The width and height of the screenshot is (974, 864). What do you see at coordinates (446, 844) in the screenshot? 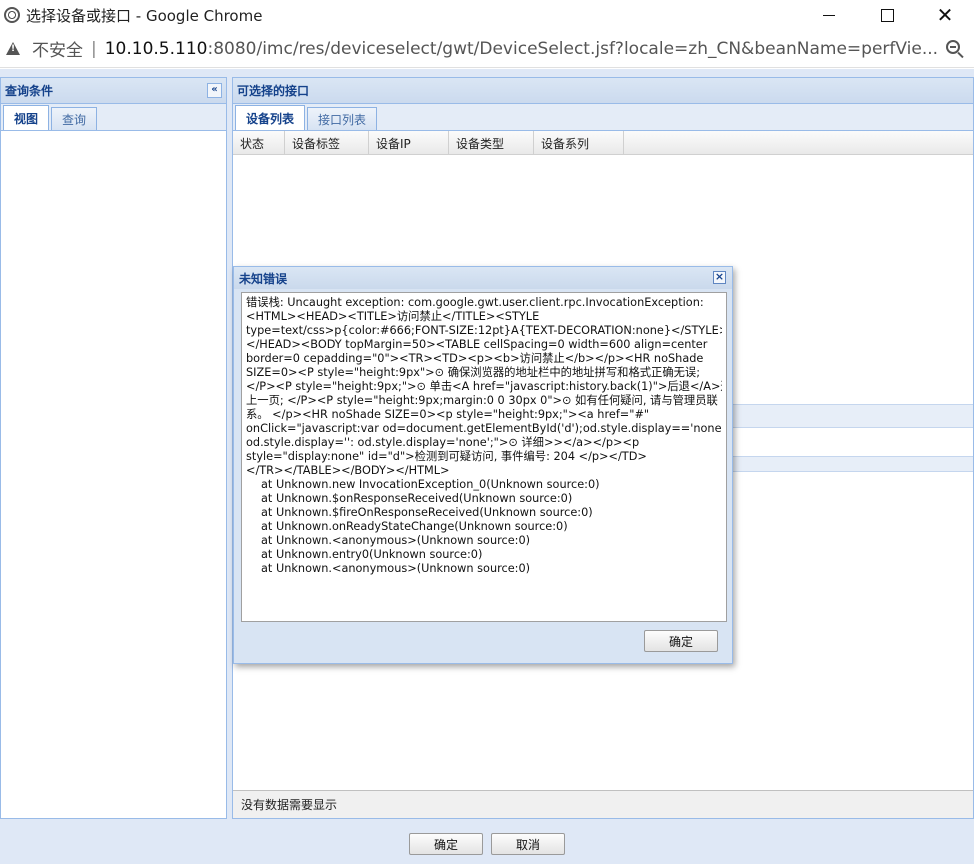
I see `ok-button: 确定` at bounding box center [446, 844].